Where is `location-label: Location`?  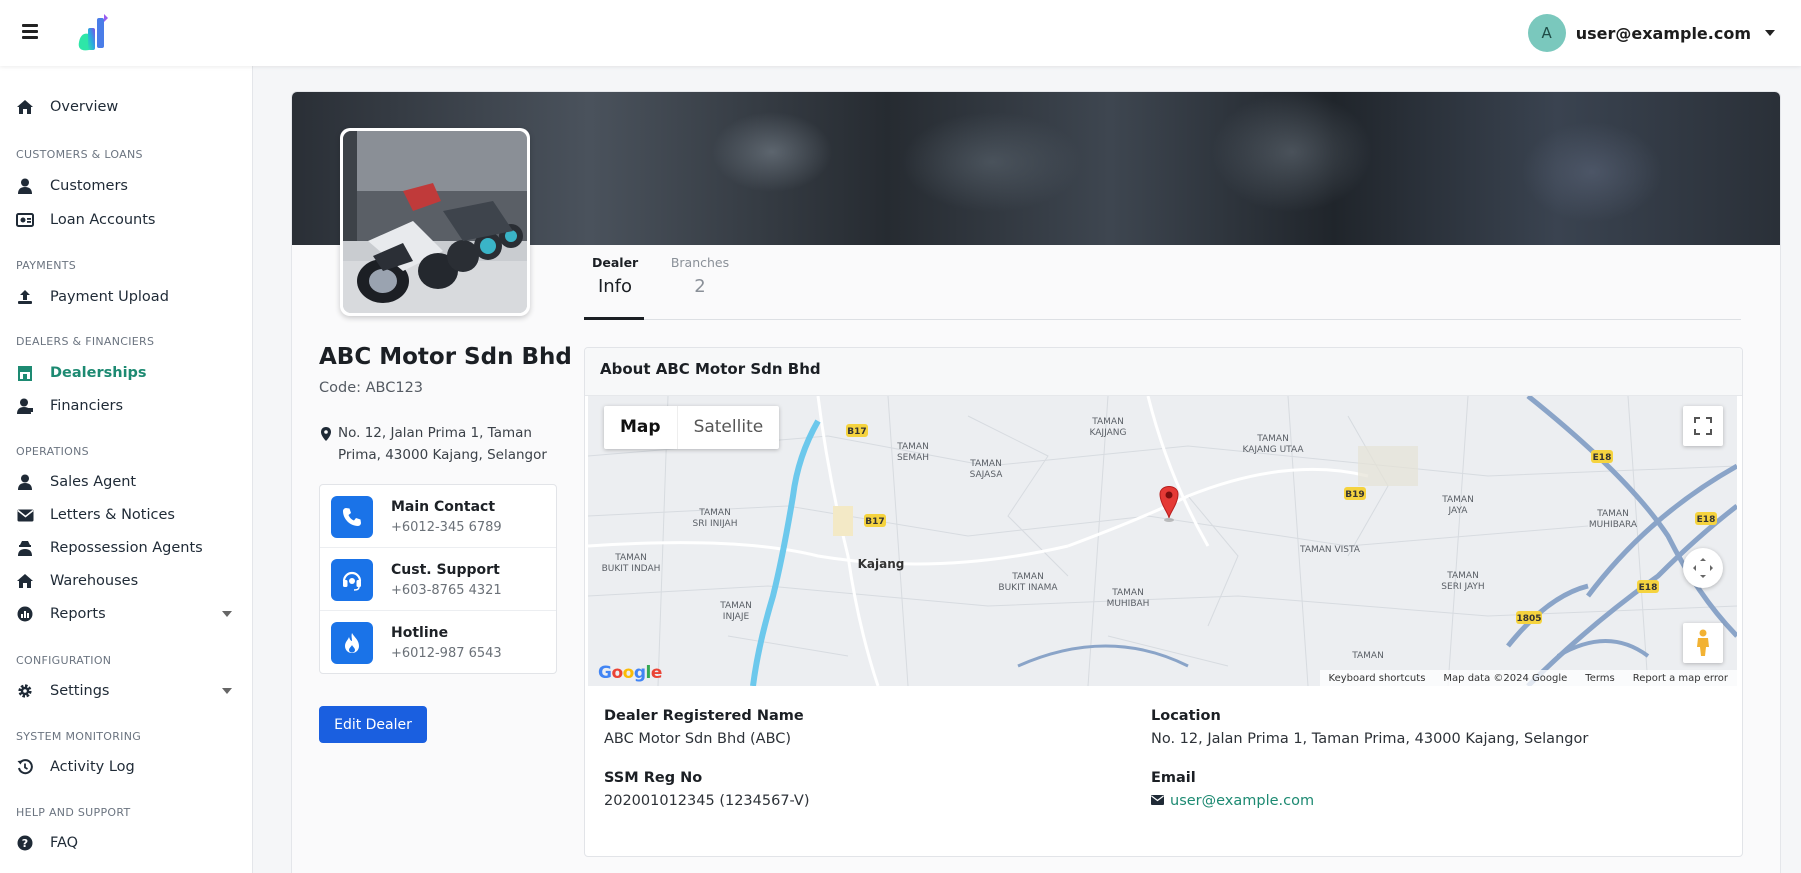
location-label: Location is located at coordinates (1186, 716).